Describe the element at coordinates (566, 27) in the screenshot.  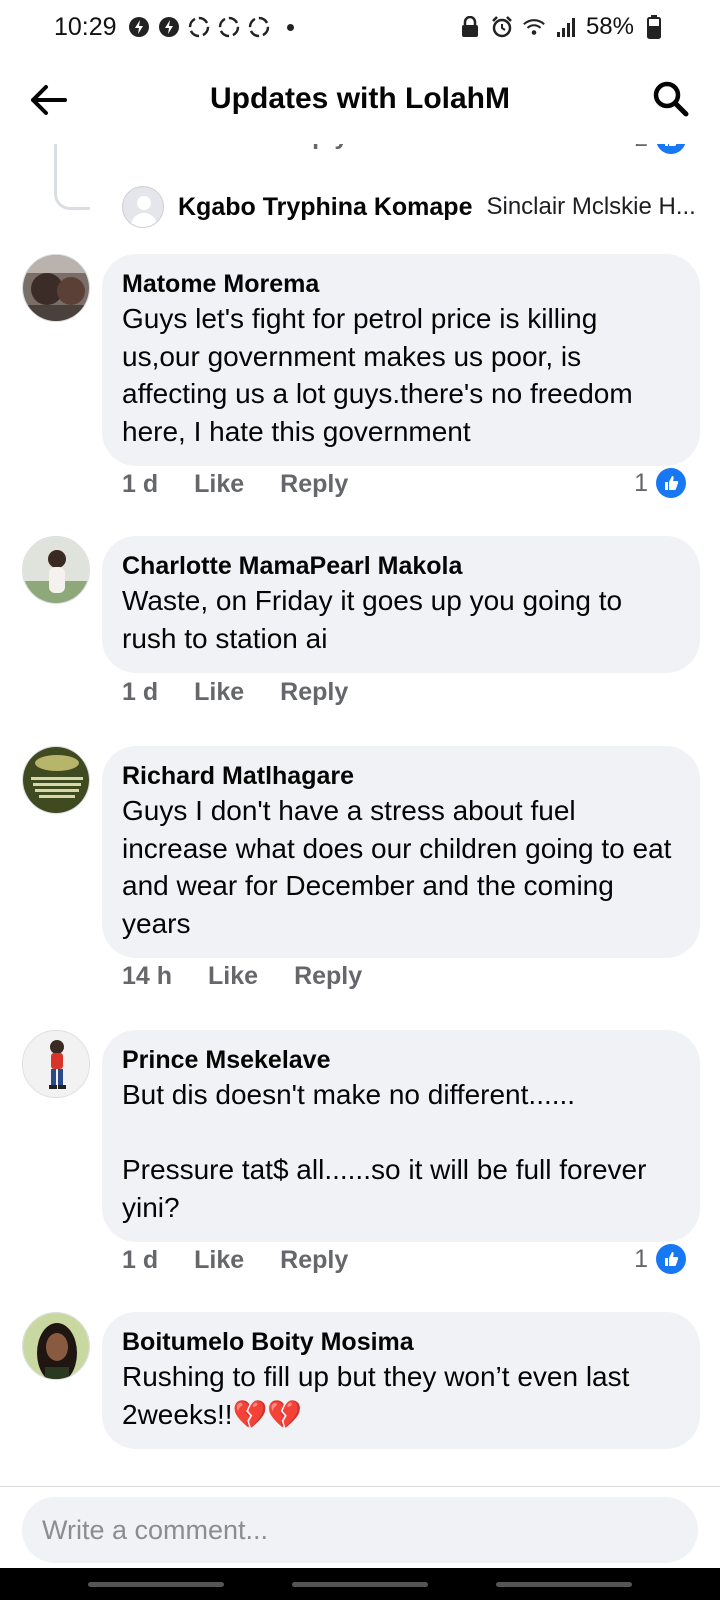
I see `signal-icon` at that location.